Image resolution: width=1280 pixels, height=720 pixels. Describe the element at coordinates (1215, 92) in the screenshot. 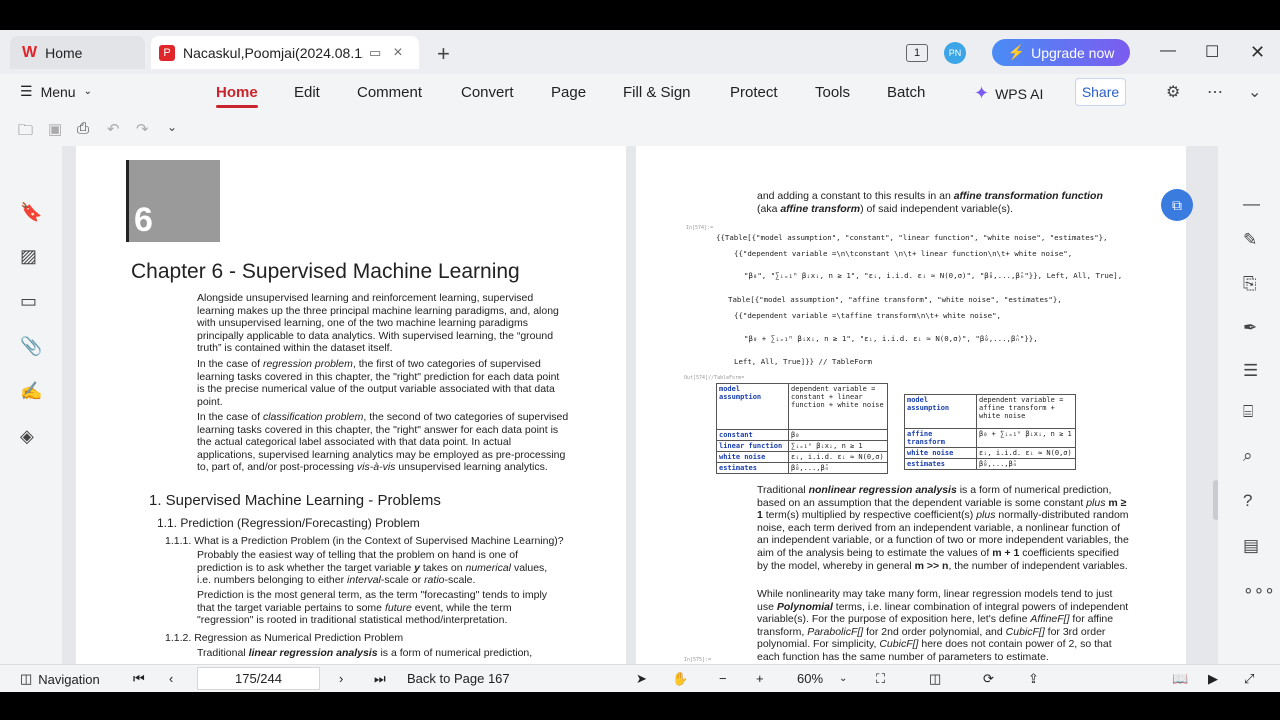

I see `more-options-icon: ⋯` at that location.